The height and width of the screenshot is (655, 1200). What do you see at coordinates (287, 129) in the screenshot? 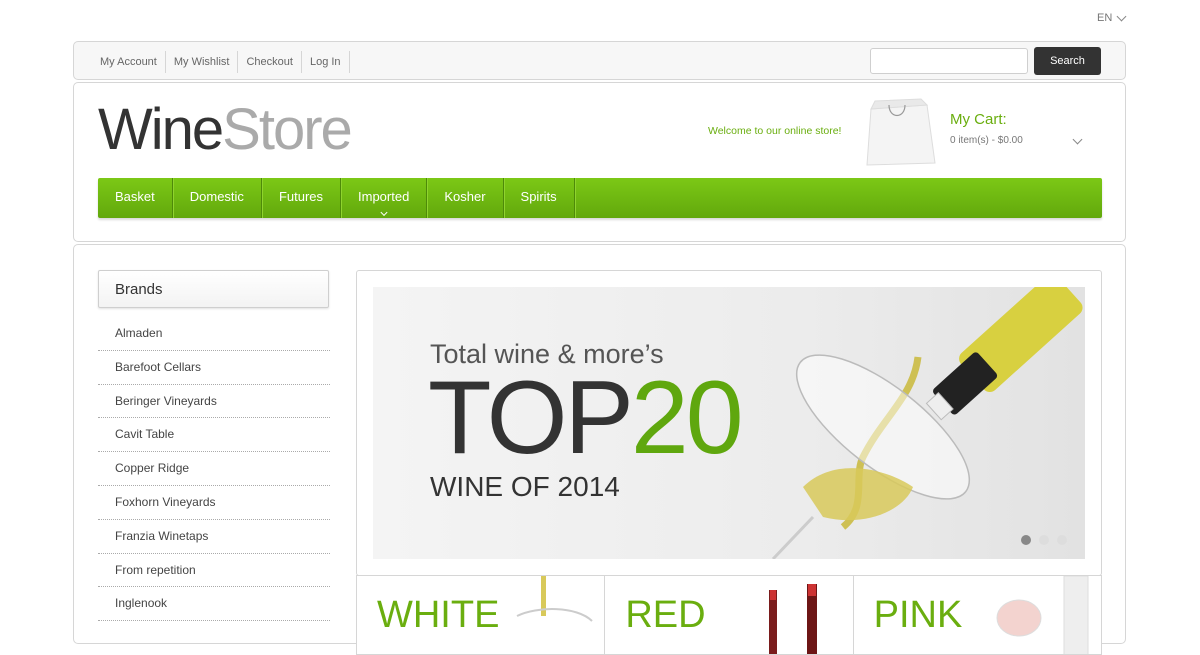
I see `logo-part-store: Store` at bounding box center [287, 129].